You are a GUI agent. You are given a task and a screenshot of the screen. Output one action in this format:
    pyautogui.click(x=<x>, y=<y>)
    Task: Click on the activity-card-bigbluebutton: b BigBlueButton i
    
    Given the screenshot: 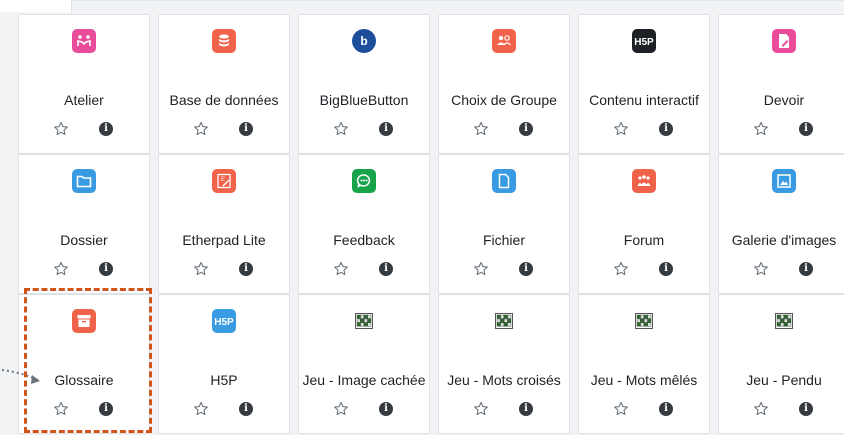 What is the action you would take?
    pyautogui.click(x=364, y=84)
    